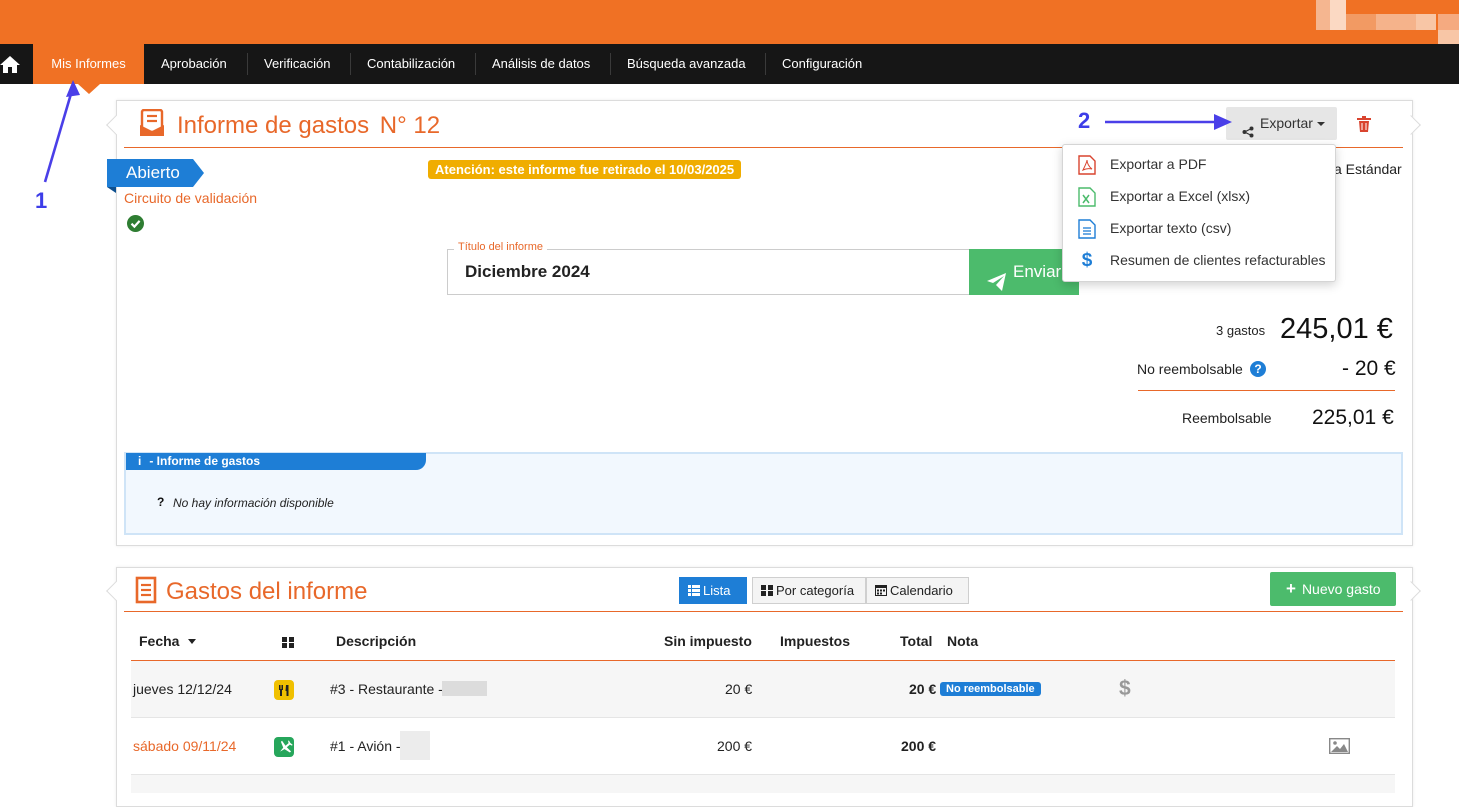 This screenshot has width=1459, height=807. I want to click on annotation-step-2: 2, so click(1084, 120).